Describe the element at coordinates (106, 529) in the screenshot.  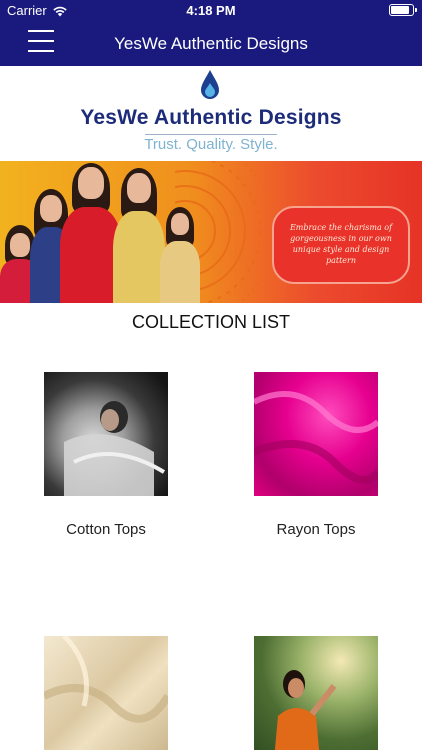
I see `collection-item-label: Cotton Tops` at that location.